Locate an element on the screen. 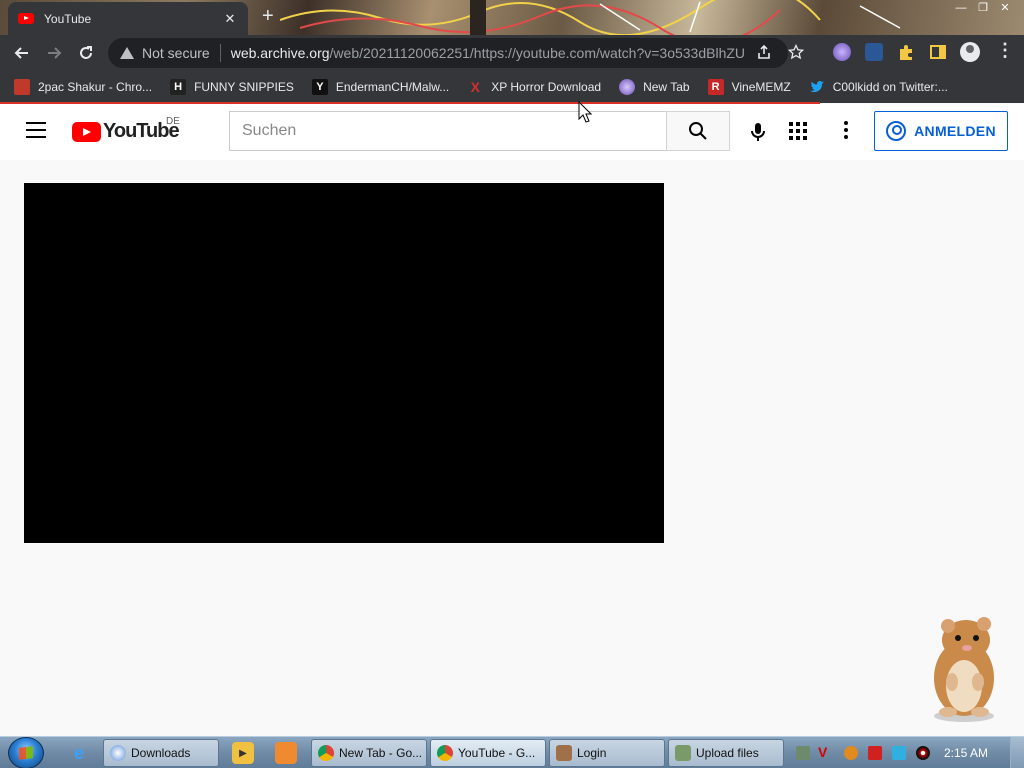 Image resolution: width=1024 pixels, height=768 pixels. side-panel-icon is located at coordinates (938, 52).